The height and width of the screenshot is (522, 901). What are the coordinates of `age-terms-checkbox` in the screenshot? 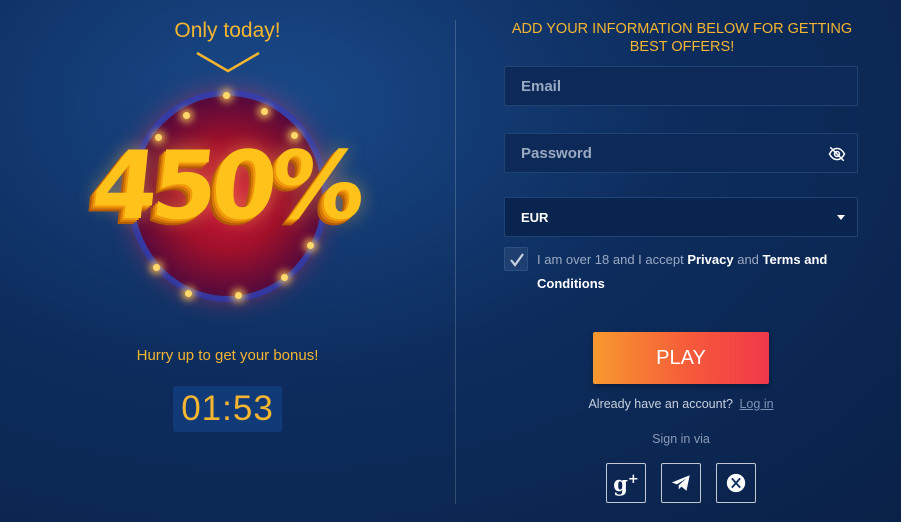 It's located at (516, 259).